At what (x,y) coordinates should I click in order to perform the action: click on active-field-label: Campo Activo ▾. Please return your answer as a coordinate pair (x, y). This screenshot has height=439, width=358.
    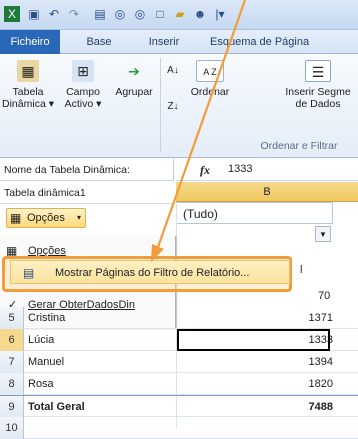
    Looking at the image, I should click on (83, 98).